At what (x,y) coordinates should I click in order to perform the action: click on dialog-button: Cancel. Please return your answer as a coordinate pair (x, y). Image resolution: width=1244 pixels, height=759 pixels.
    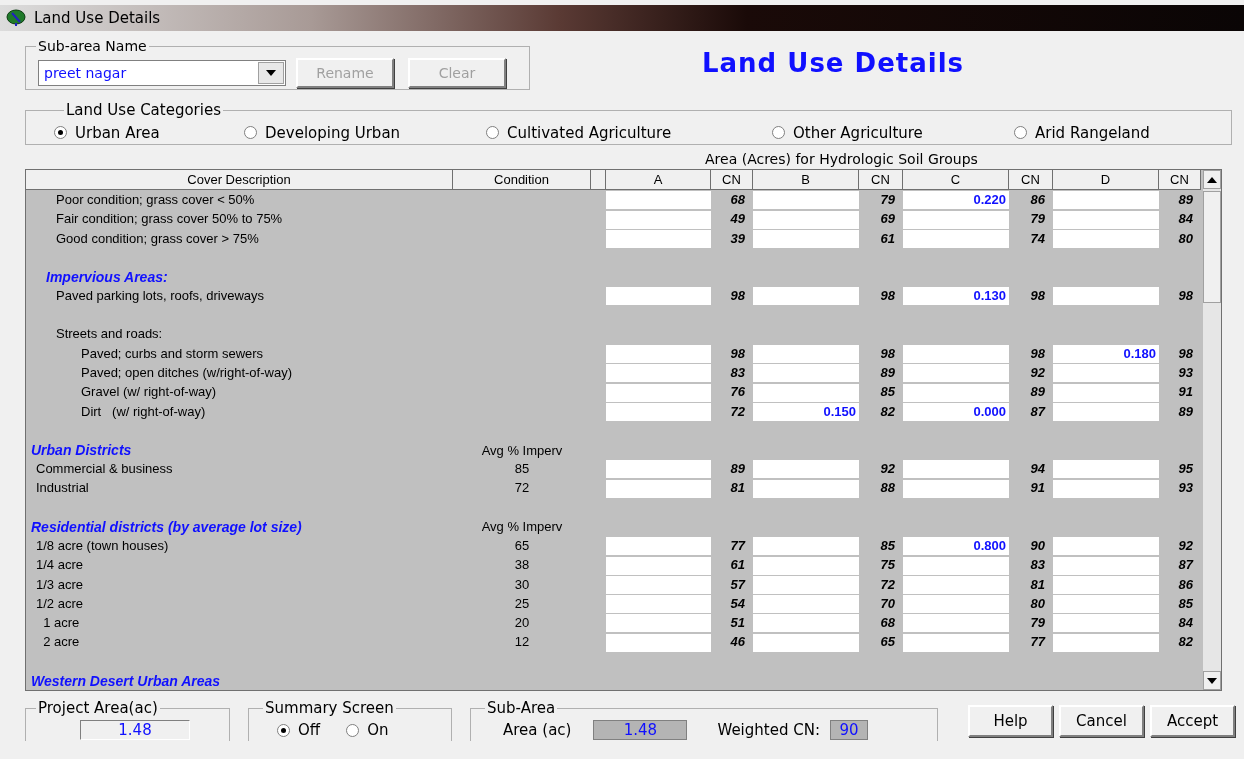
    Looking at the image, I should click on (1101, 721).